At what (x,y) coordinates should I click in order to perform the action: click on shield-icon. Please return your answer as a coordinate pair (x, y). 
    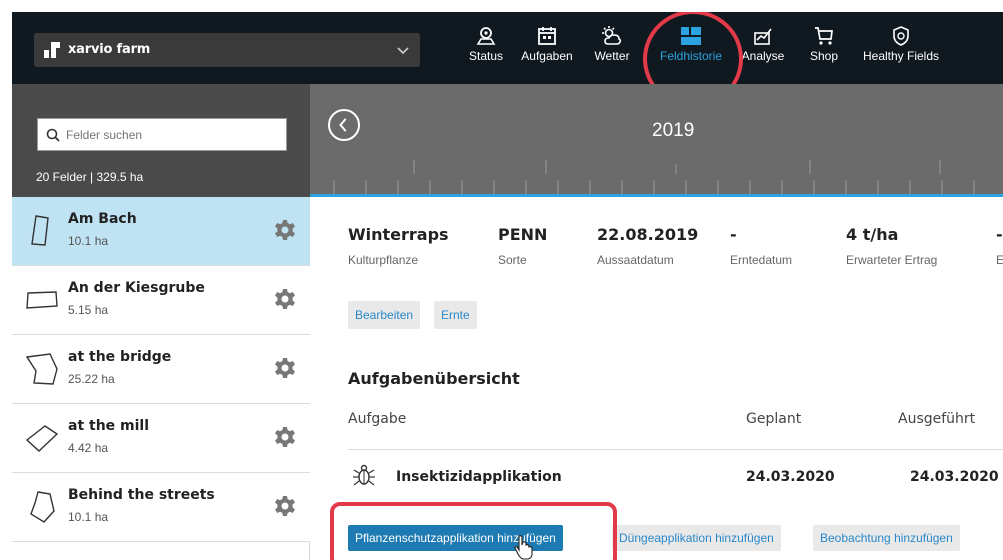
    Looking at the image, I should click on (901, 36).